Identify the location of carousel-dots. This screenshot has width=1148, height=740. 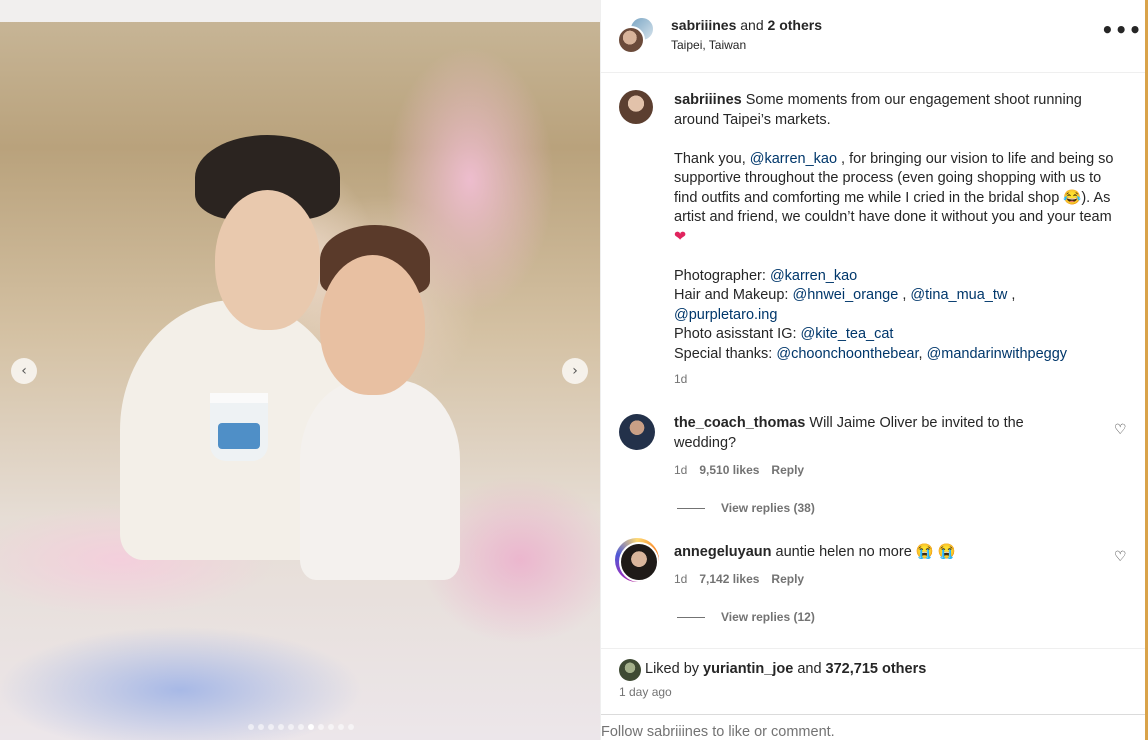
(301, 727).